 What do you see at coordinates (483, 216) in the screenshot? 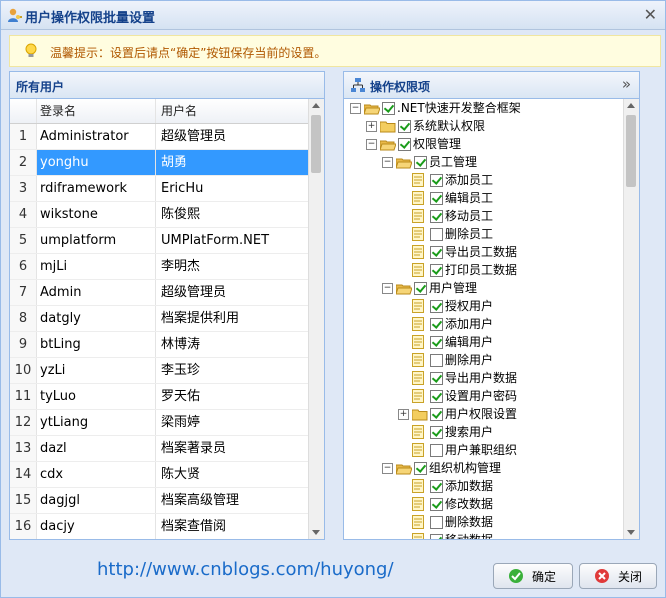
I see `tree-node: 移动员工` at bounding box center [483, 216].